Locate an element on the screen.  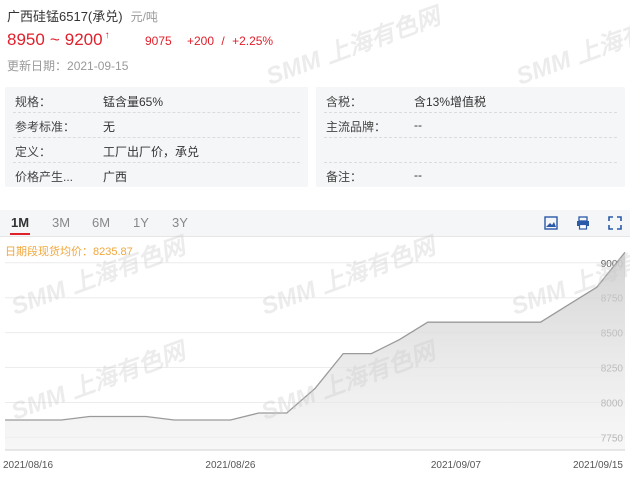
spec-value: 工厂出厂价，承兑 is located at coordinates (151, 152).